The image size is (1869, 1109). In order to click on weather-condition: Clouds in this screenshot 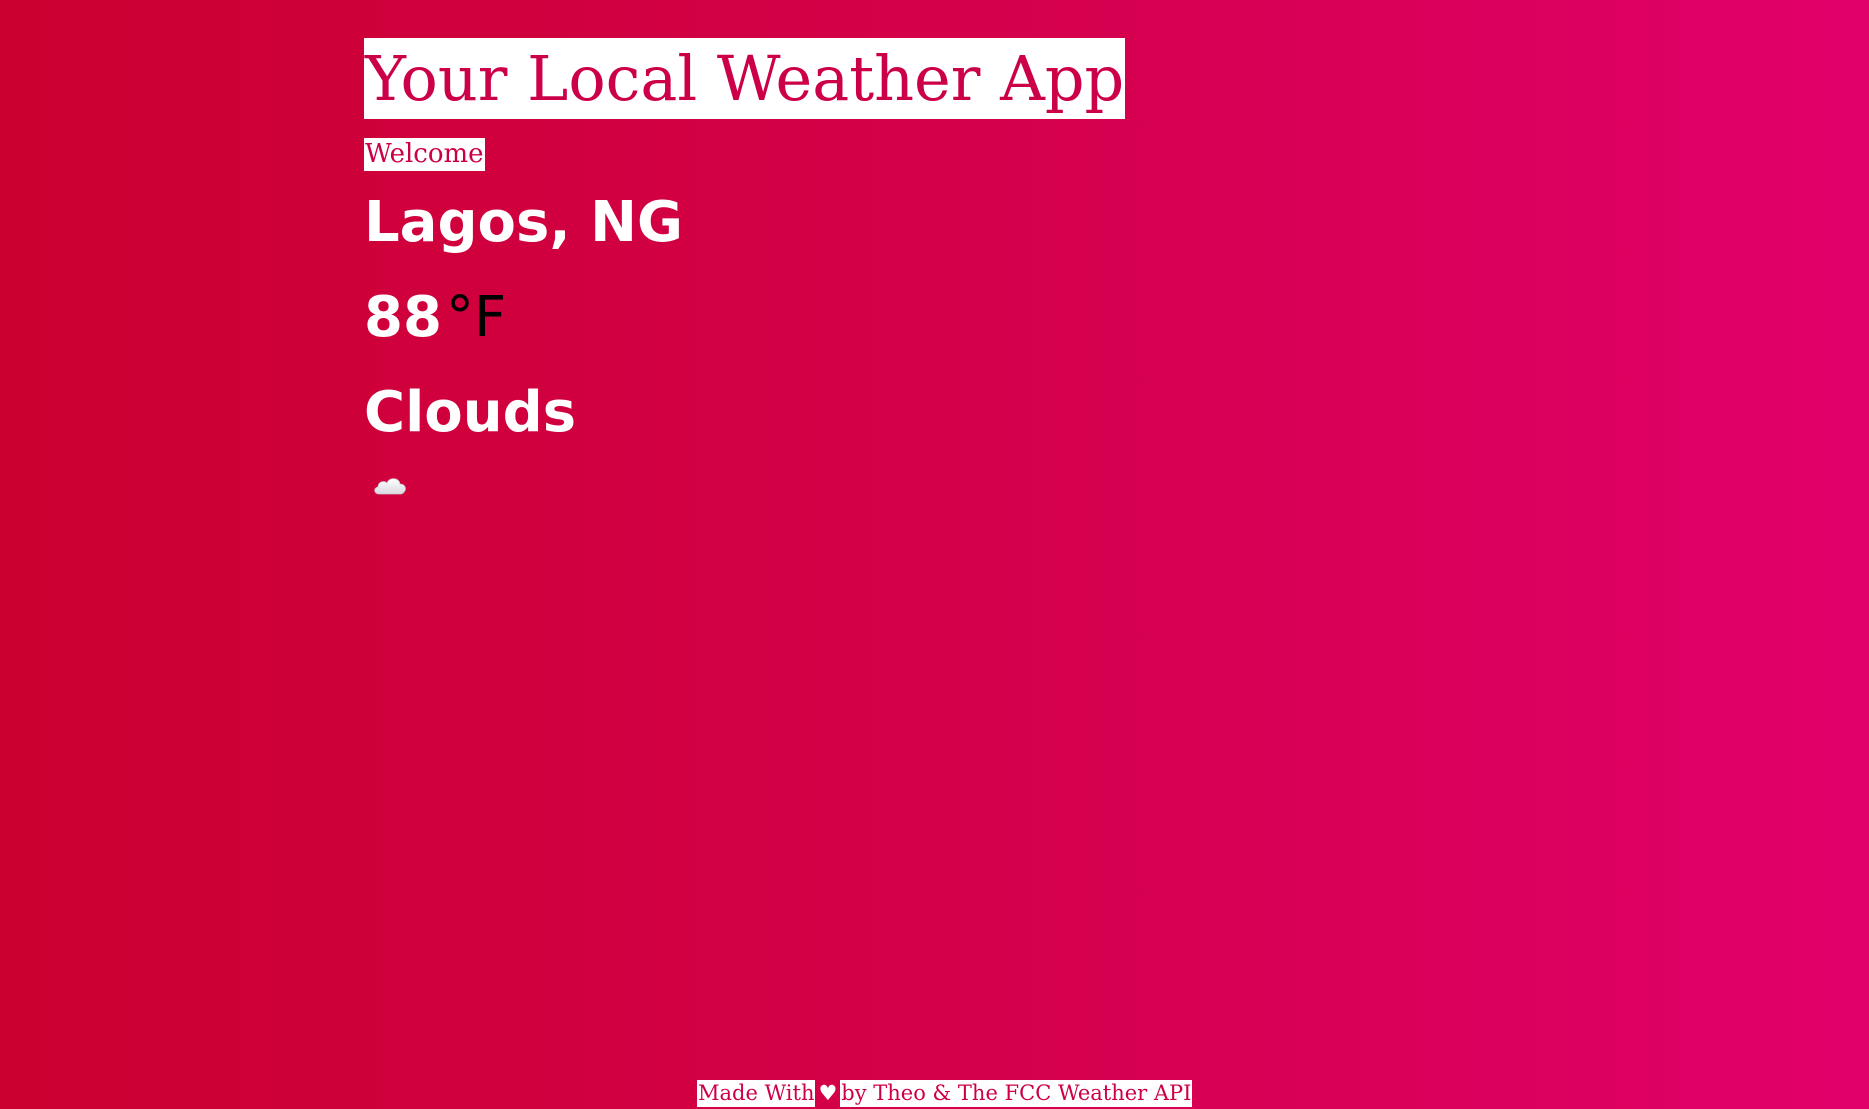, I will do `click(470, 412)`.